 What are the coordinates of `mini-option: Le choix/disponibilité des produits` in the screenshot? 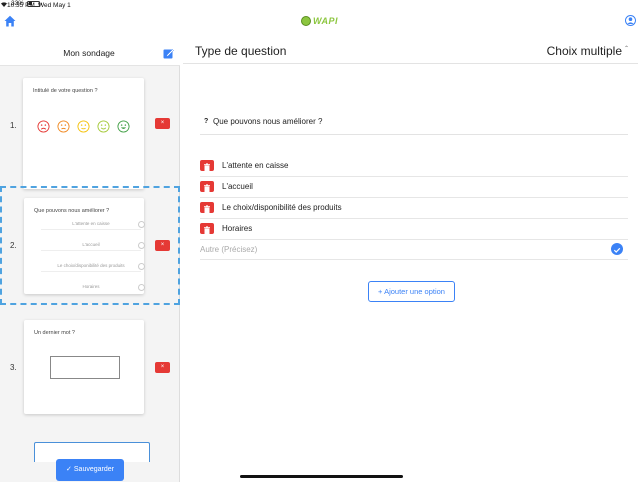 It's located at (93, 266).